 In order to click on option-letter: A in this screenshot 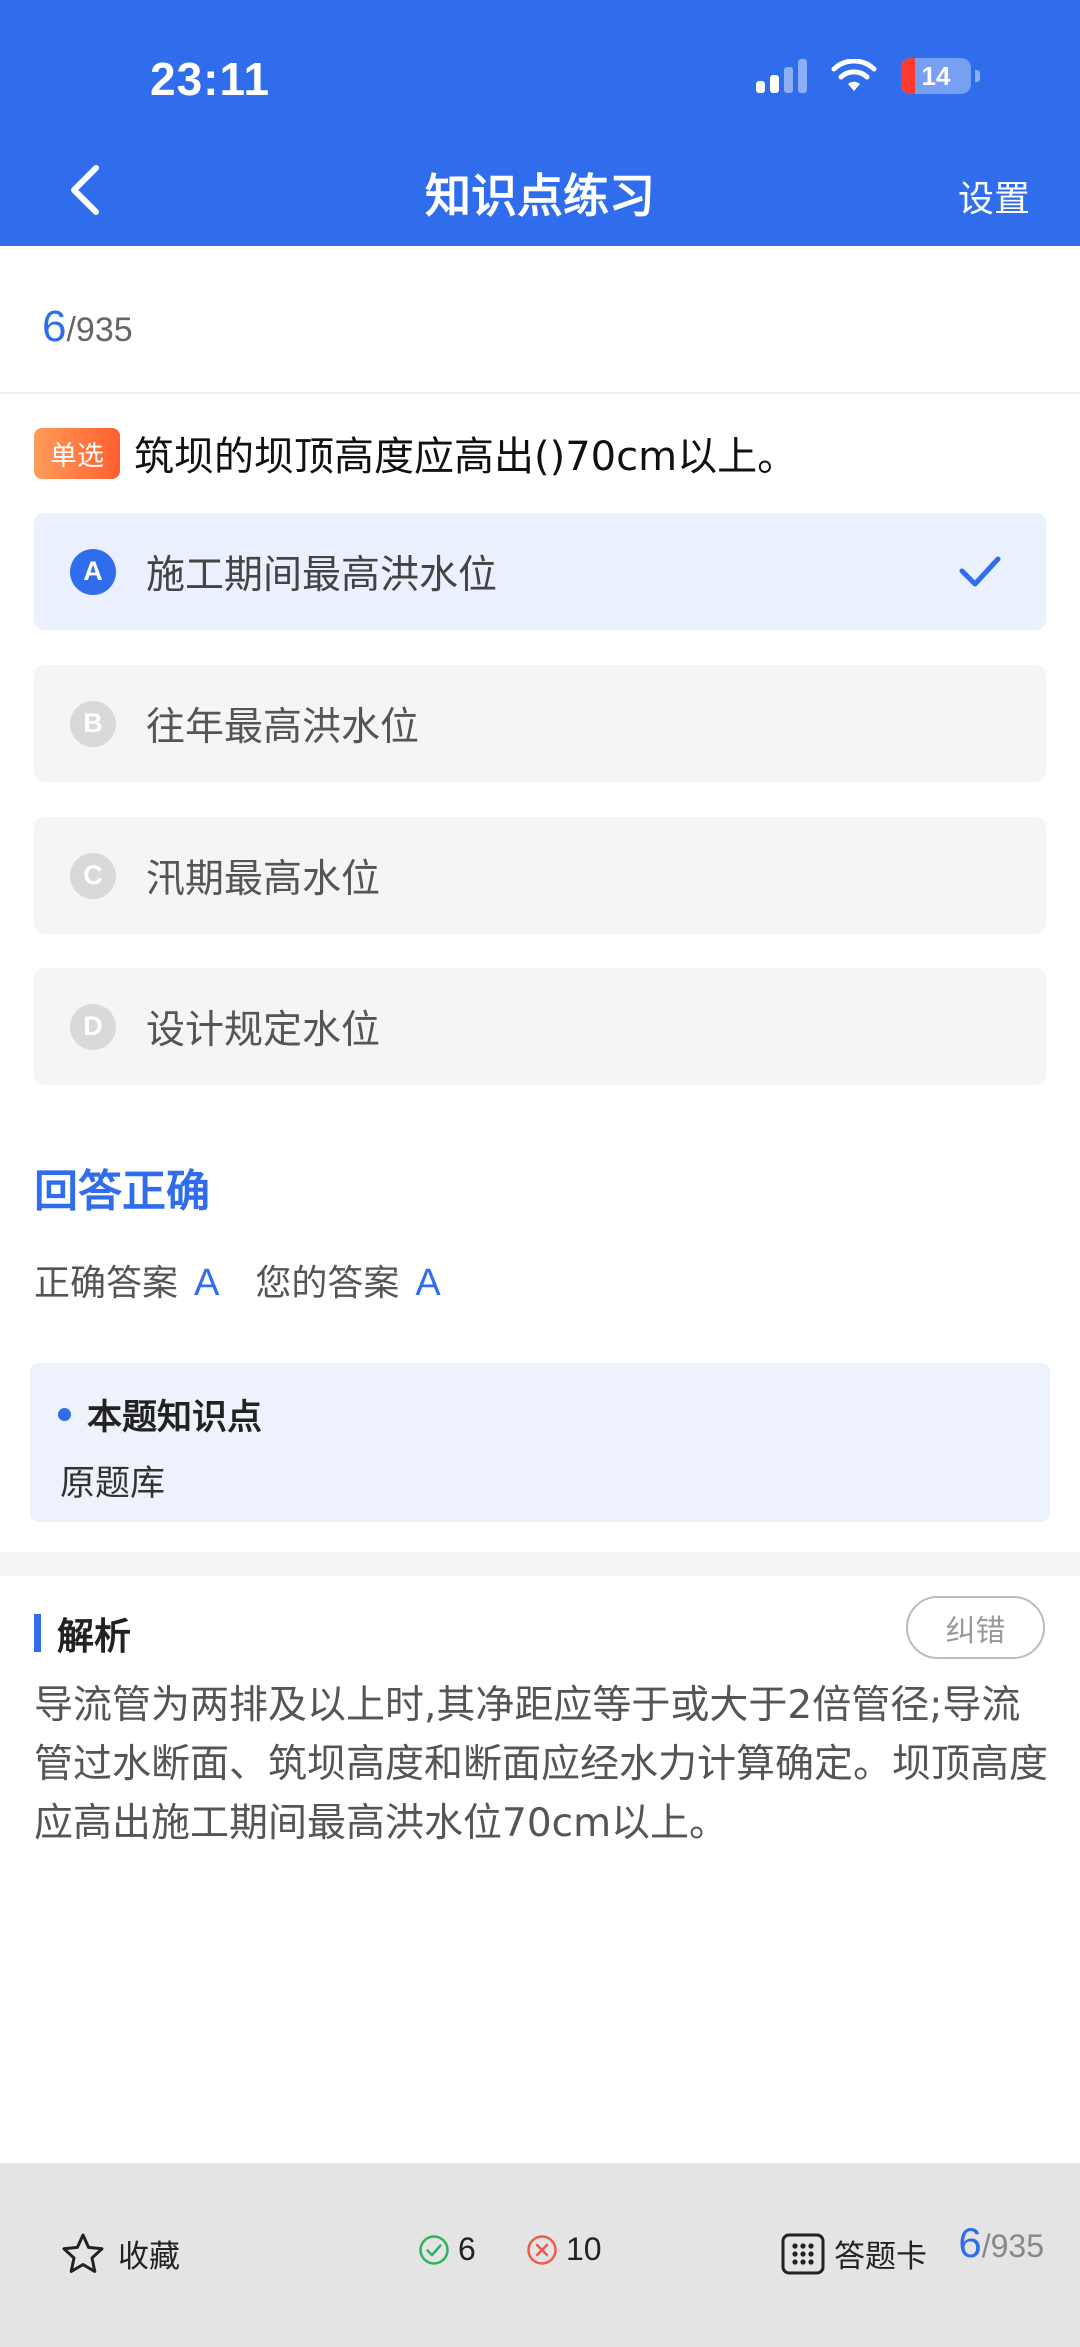, I will do `click(93, 571)`.